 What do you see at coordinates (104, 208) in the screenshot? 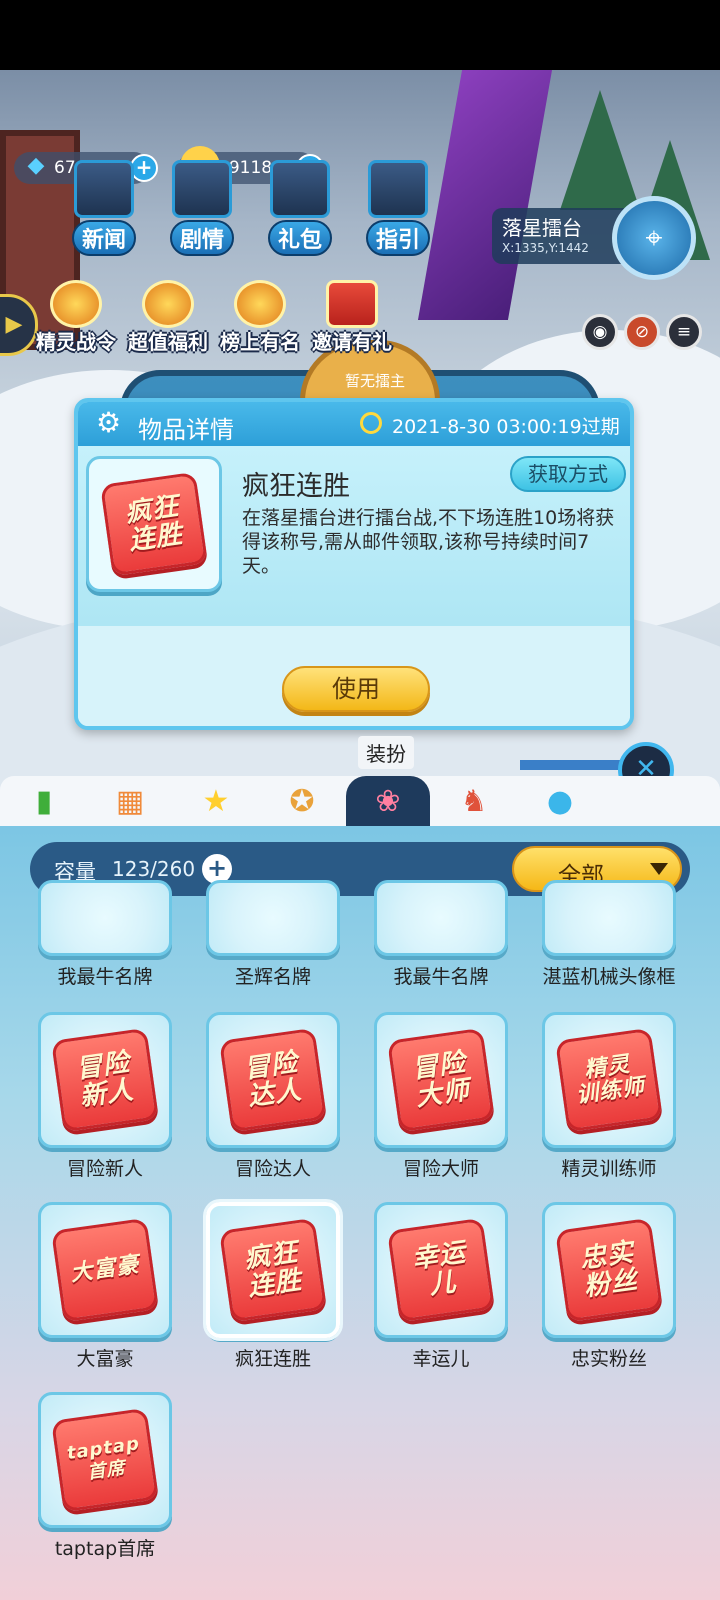
I see `news-button: 新闻` at bounding box center [104, 208].